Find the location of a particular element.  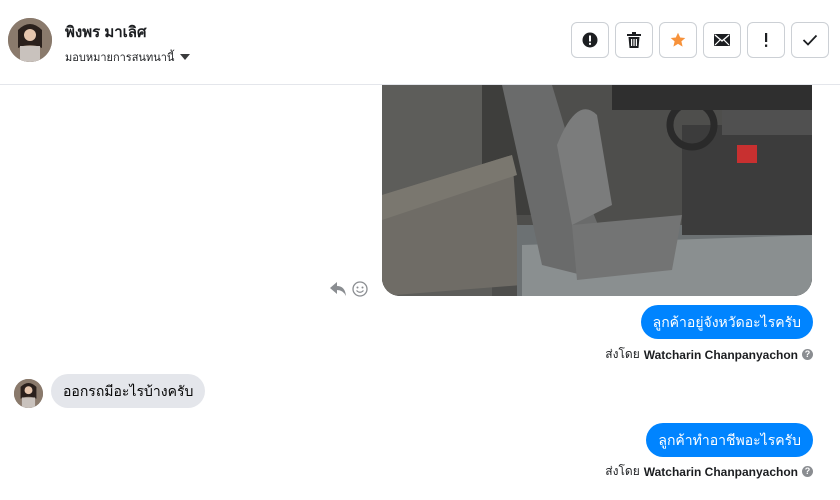

incoming-message: ออกรถมีอะไรบ้างครับ is located at coordinates (128, 391).